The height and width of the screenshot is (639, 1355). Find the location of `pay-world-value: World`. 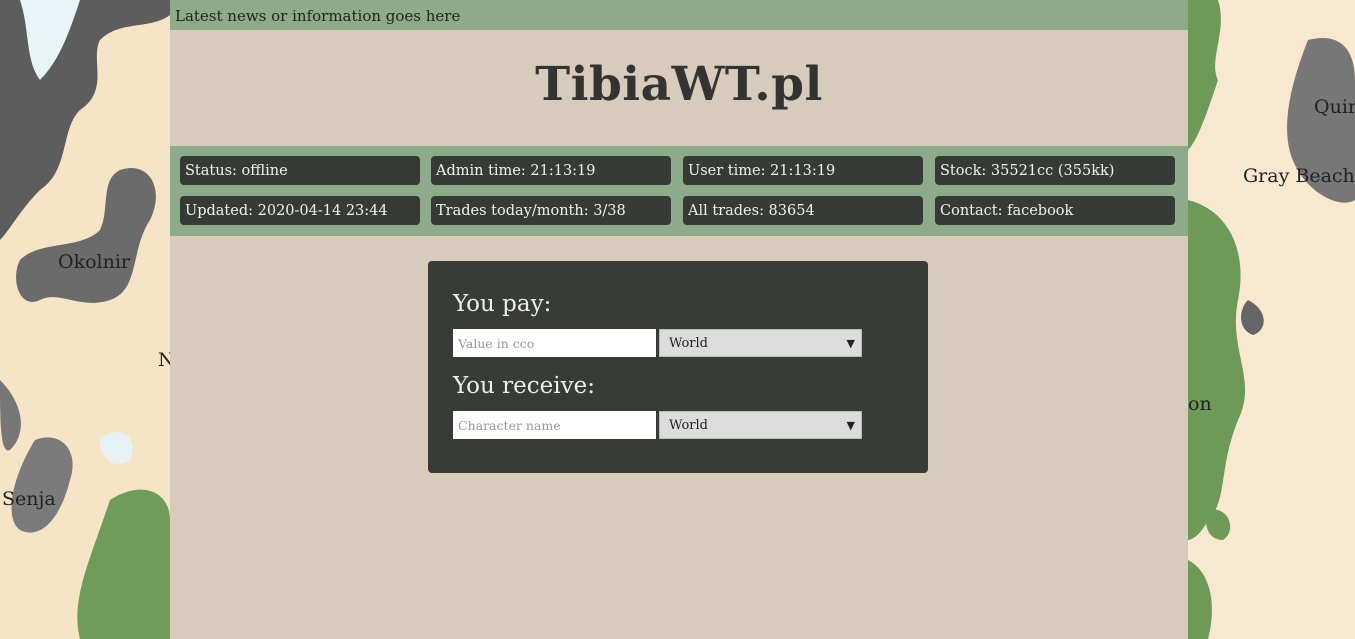

pay-world-value: World is located at coordinates (688, 343).